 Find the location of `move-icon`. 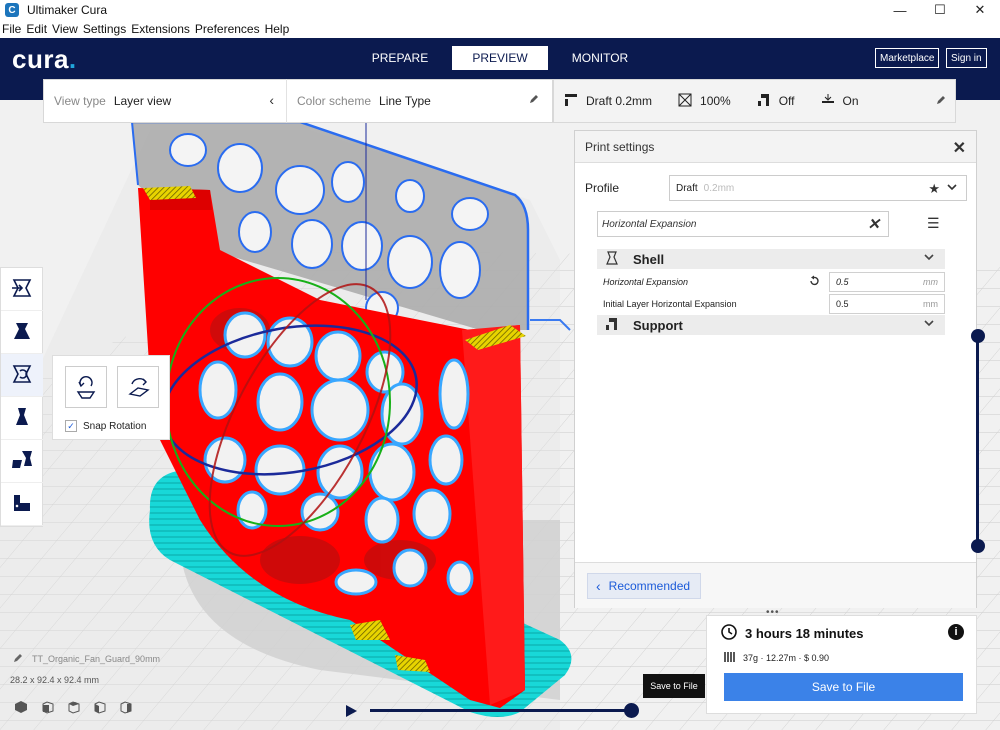

move-icon is located at coordinates (22, 289).